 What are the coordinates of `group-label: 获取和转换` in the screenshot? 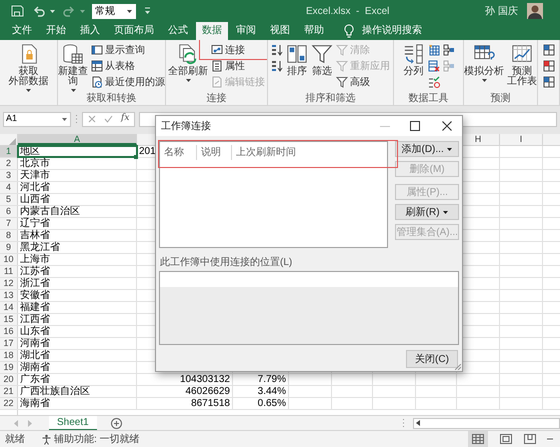 It's located at (112, 99).